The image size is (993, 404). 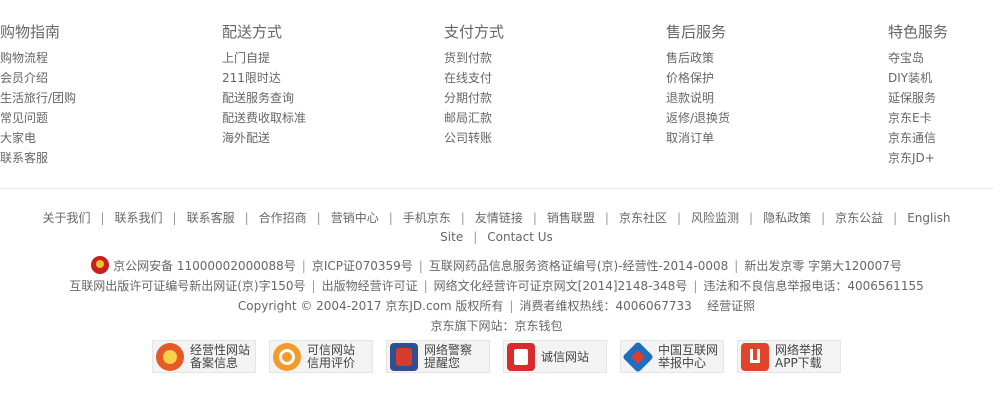 What do you see at coordinates (813, 286) in the screenshot?
I see `info-link: 违法和不良信息举报电话：4006561155` at bounding box center [813, 286].